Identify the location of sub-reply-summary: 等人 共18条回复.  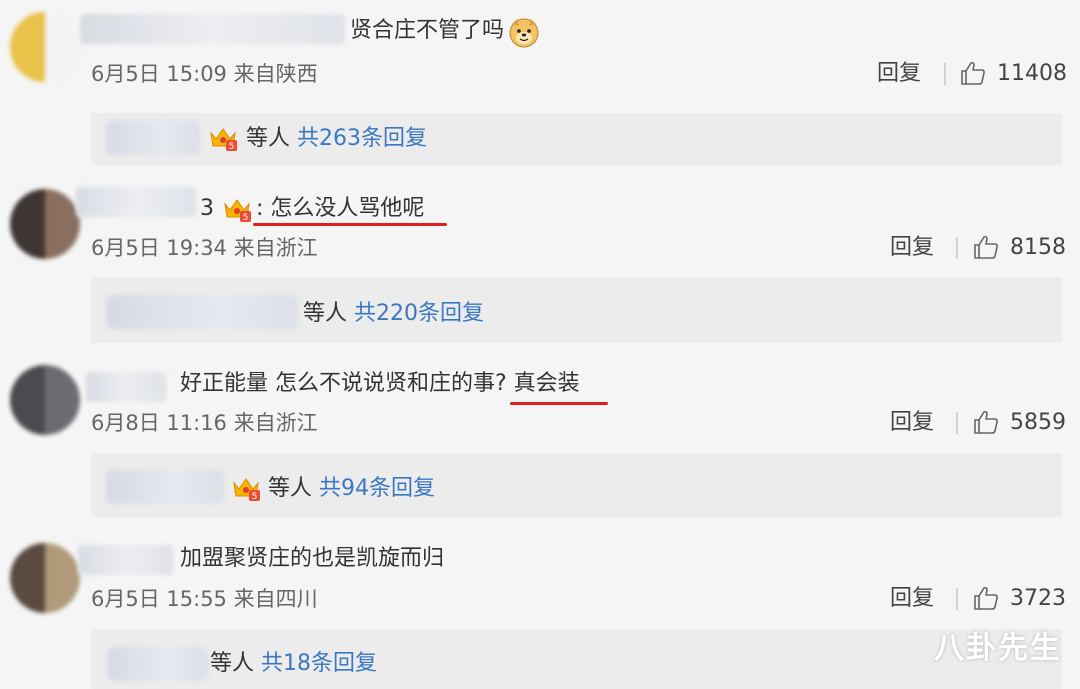
(293, 664).